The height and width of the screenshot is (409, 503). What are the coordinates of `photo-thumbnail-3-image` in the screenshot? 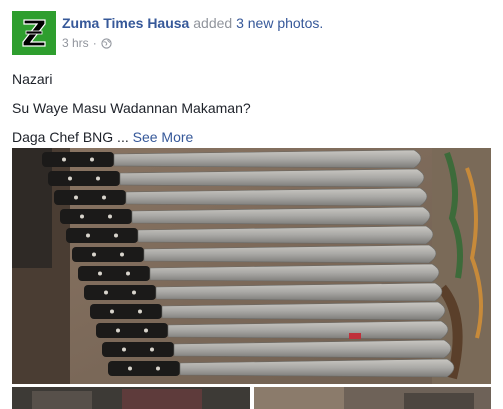 It's located at (372, 398).